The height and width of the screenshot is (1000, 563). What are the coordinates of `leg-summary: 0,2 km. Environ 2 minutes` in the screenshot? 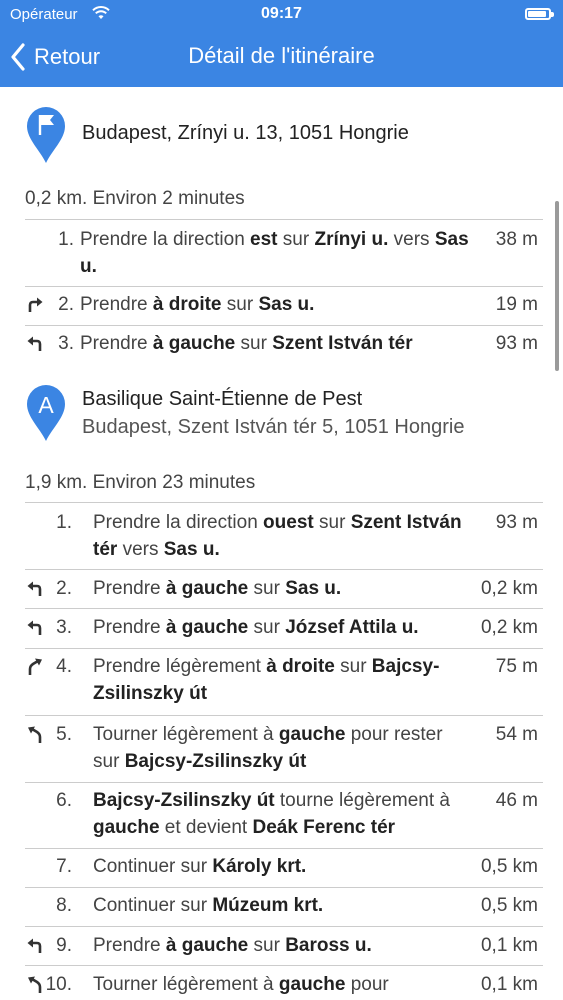 It's located at (135, 198).